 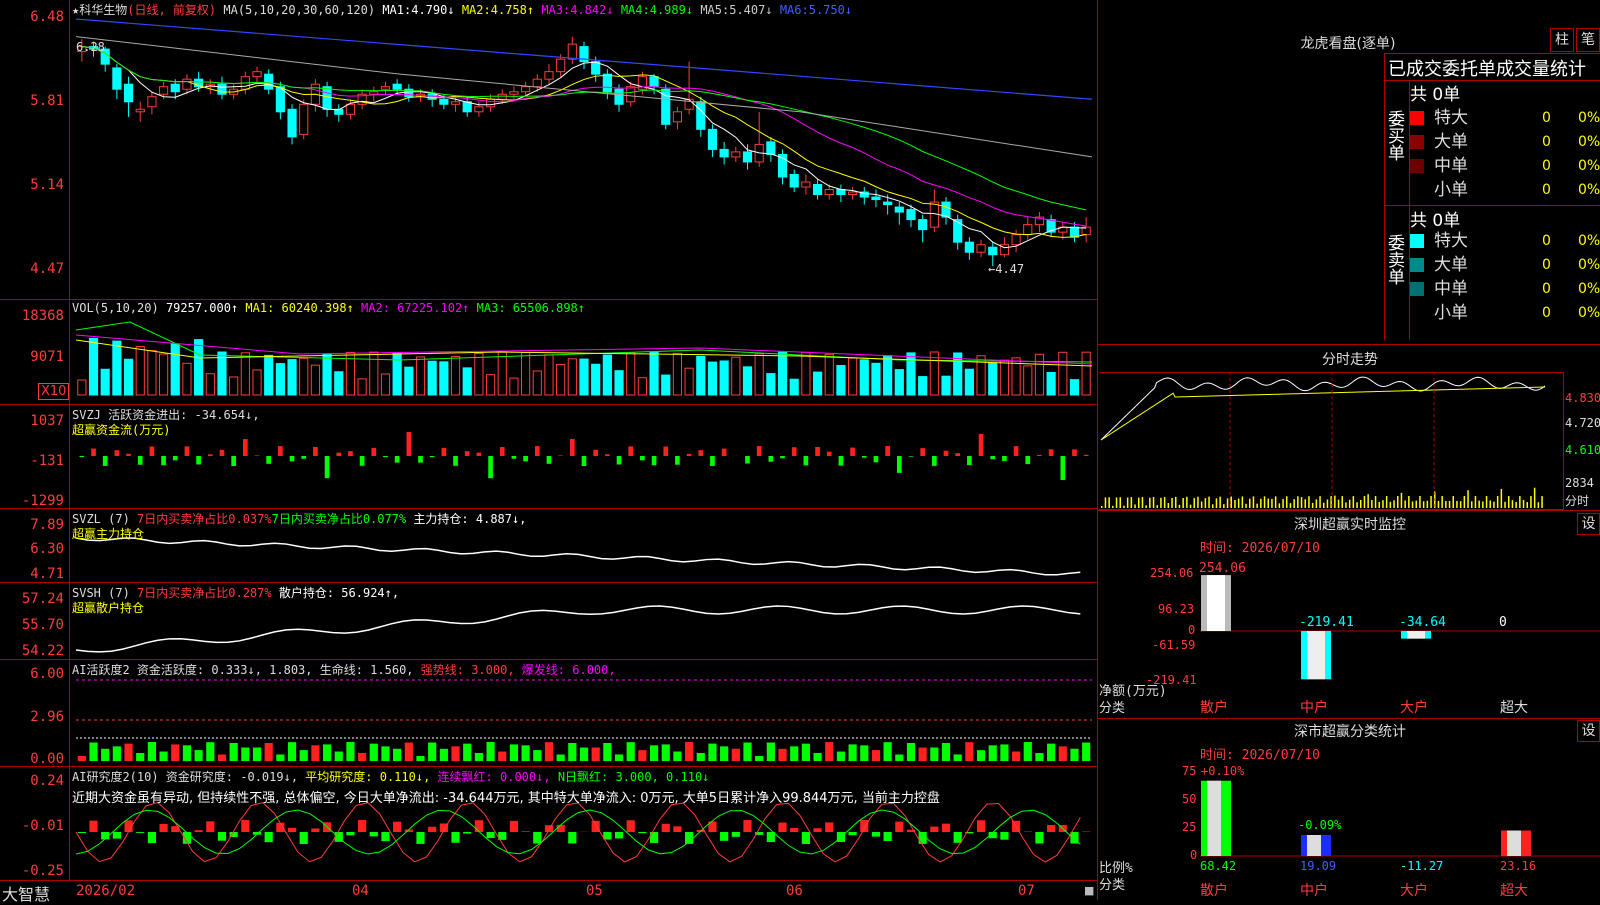 What do you see at coordinates (34, 781) in the screenshot?
I see `ai-research-tick: 0.24` at bounding box center [34, 781].